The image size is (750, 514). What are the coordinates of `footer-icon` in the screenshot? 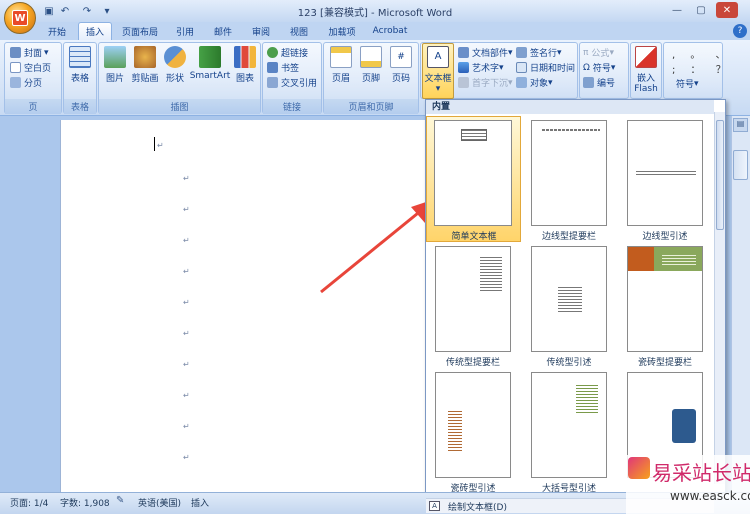 It's located at (371, 57).